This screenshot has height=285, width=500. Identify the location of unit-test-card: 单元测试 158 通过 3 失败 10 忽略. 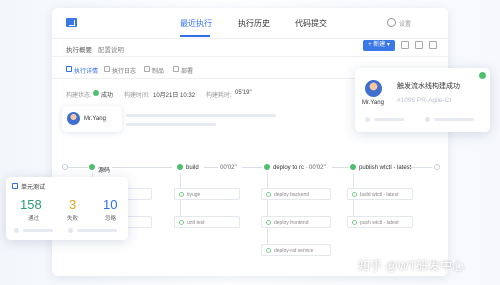
(67, 208).